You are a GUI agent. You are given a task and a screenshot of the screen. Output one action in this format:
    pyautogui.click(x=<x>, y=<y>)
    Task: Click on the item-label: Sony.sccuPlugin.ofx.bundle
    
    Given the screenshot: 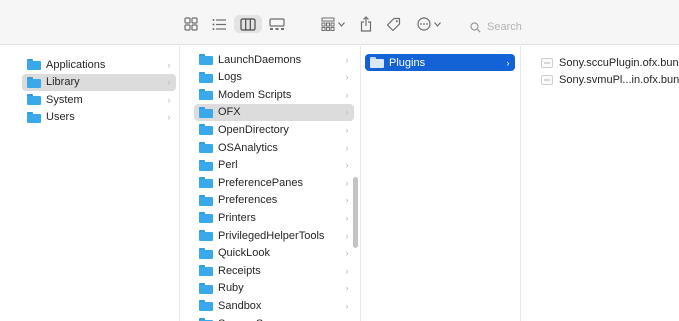 What is the action you would take?
    pyautogui.click(x=619, y=62)
    